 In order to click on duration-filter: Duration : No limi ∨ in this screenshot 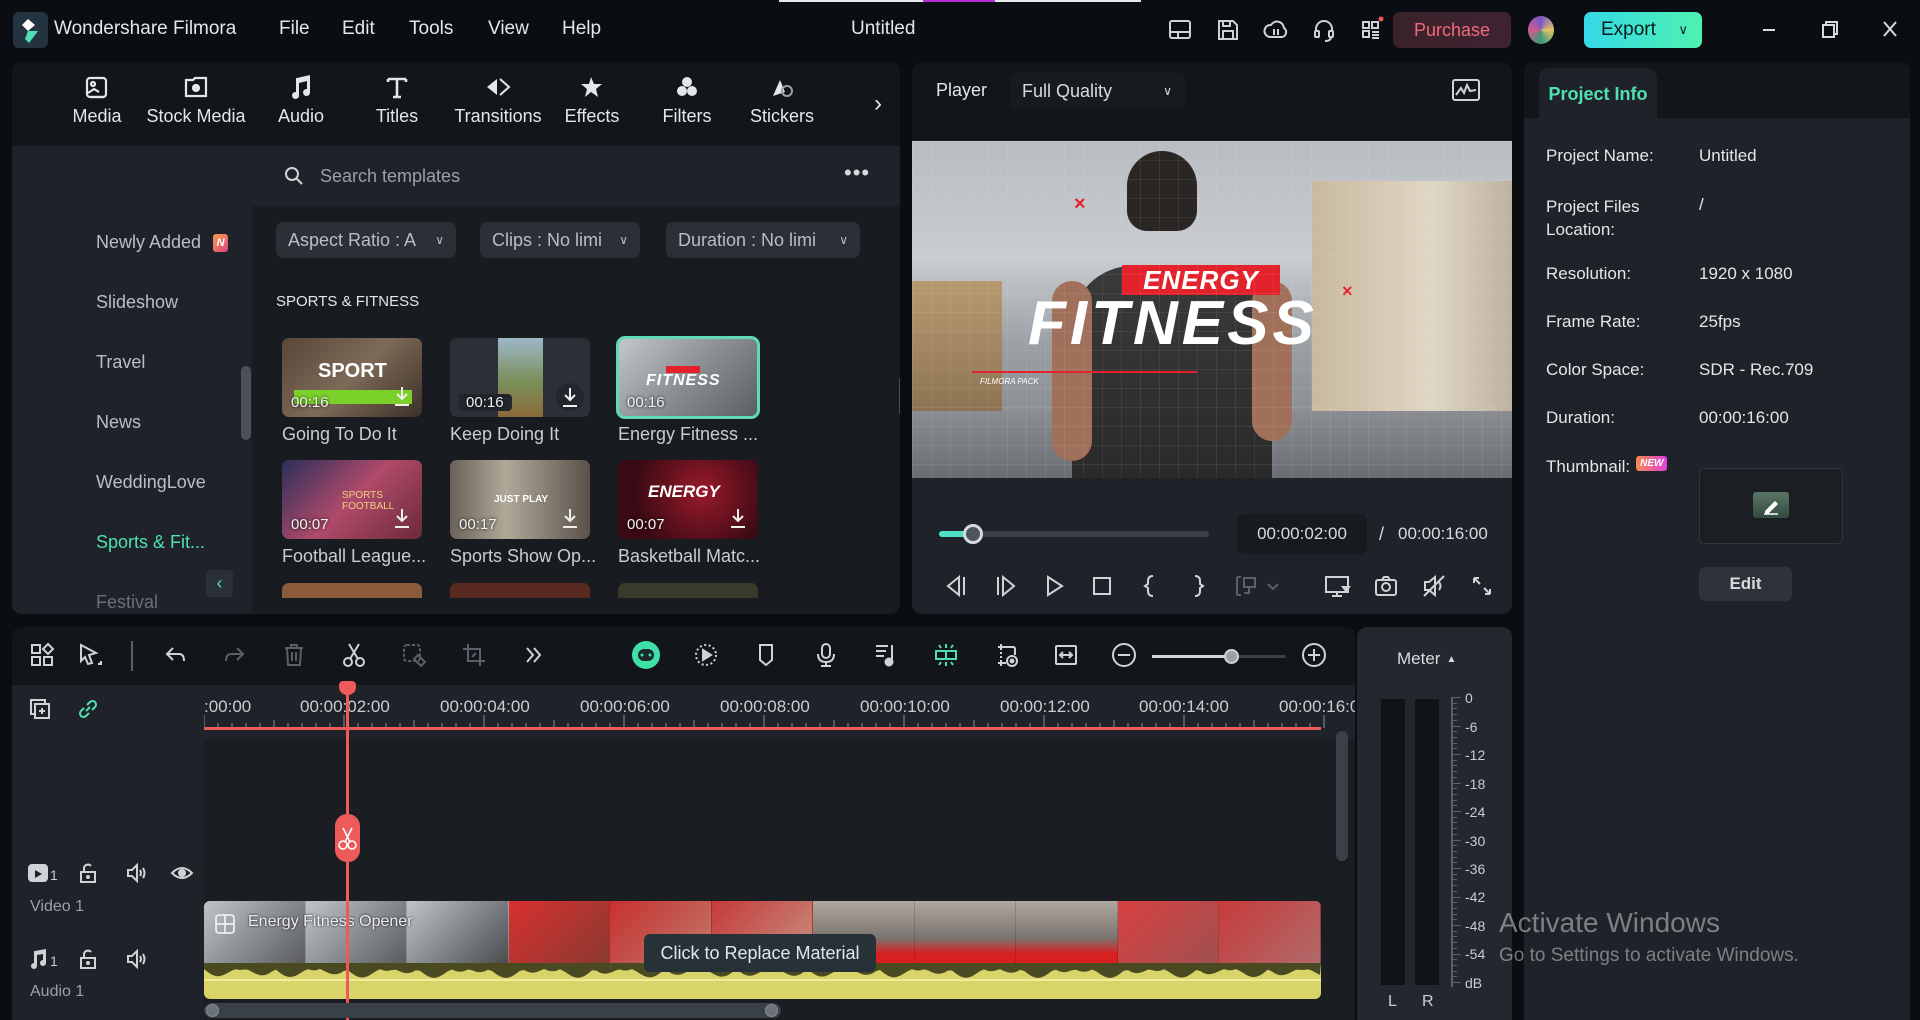, I will do `click(763, 240)`.